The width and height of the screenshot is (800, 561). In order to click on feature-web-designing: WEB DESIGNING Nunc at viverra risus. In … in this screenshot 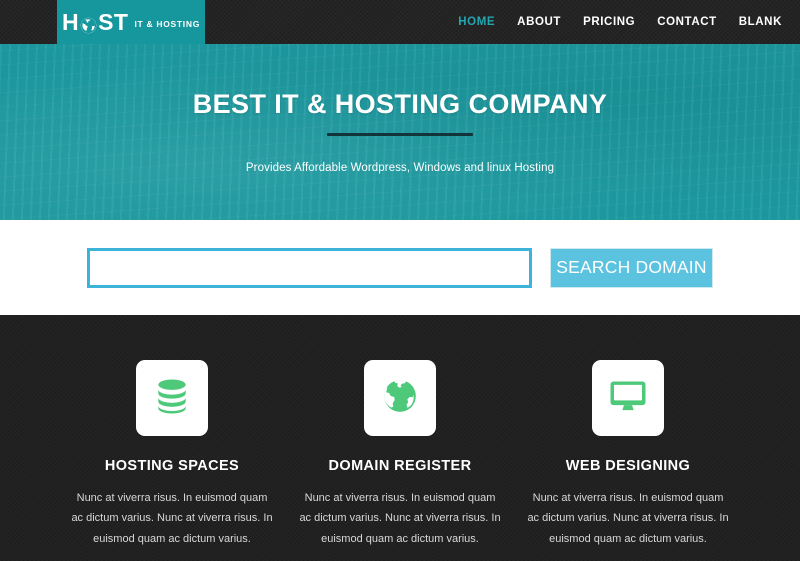, I will do `click(628, 460)`.